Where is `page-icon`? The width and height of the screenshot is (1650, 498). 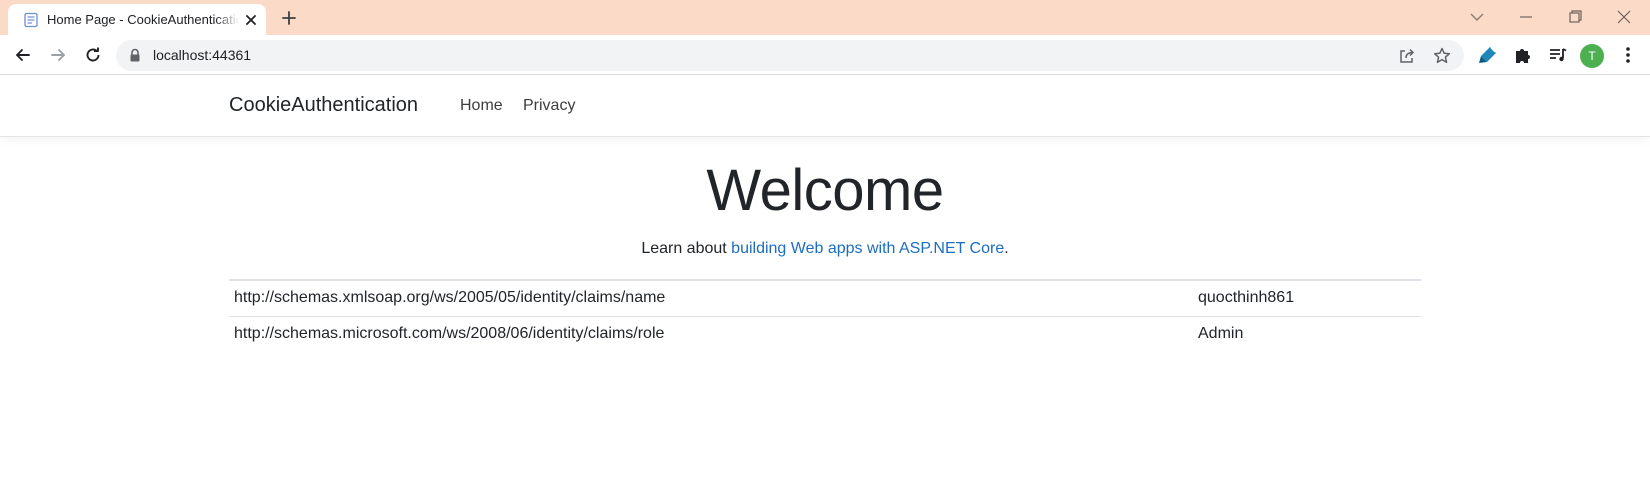 page-icon is located at coordinates (31, 20).